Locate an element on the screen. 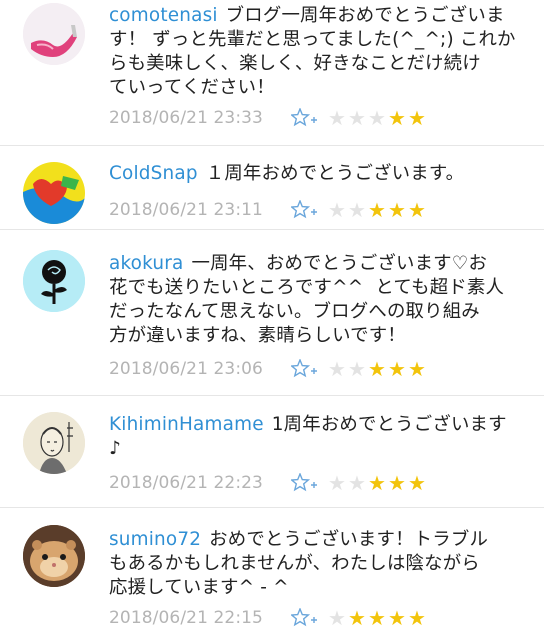 The width and height of the screenshot is (544, 640). username-link: comotenasi is located at coordinates (163, 15).